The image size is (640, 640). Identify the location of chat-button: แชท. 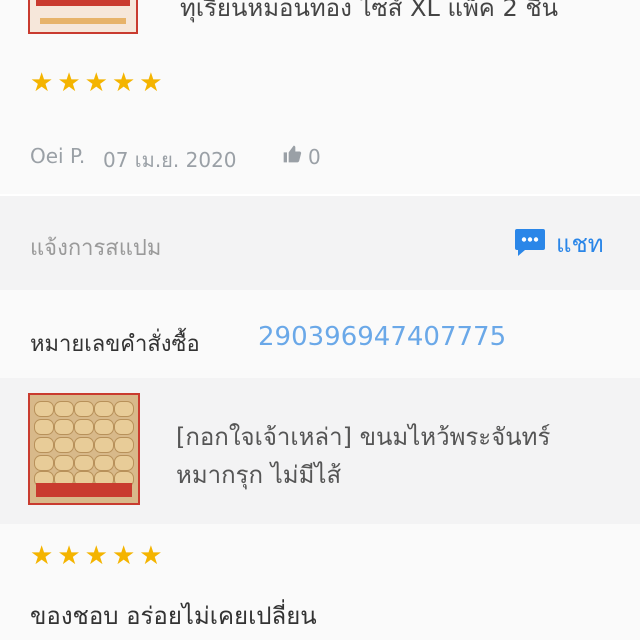
(559, 243).